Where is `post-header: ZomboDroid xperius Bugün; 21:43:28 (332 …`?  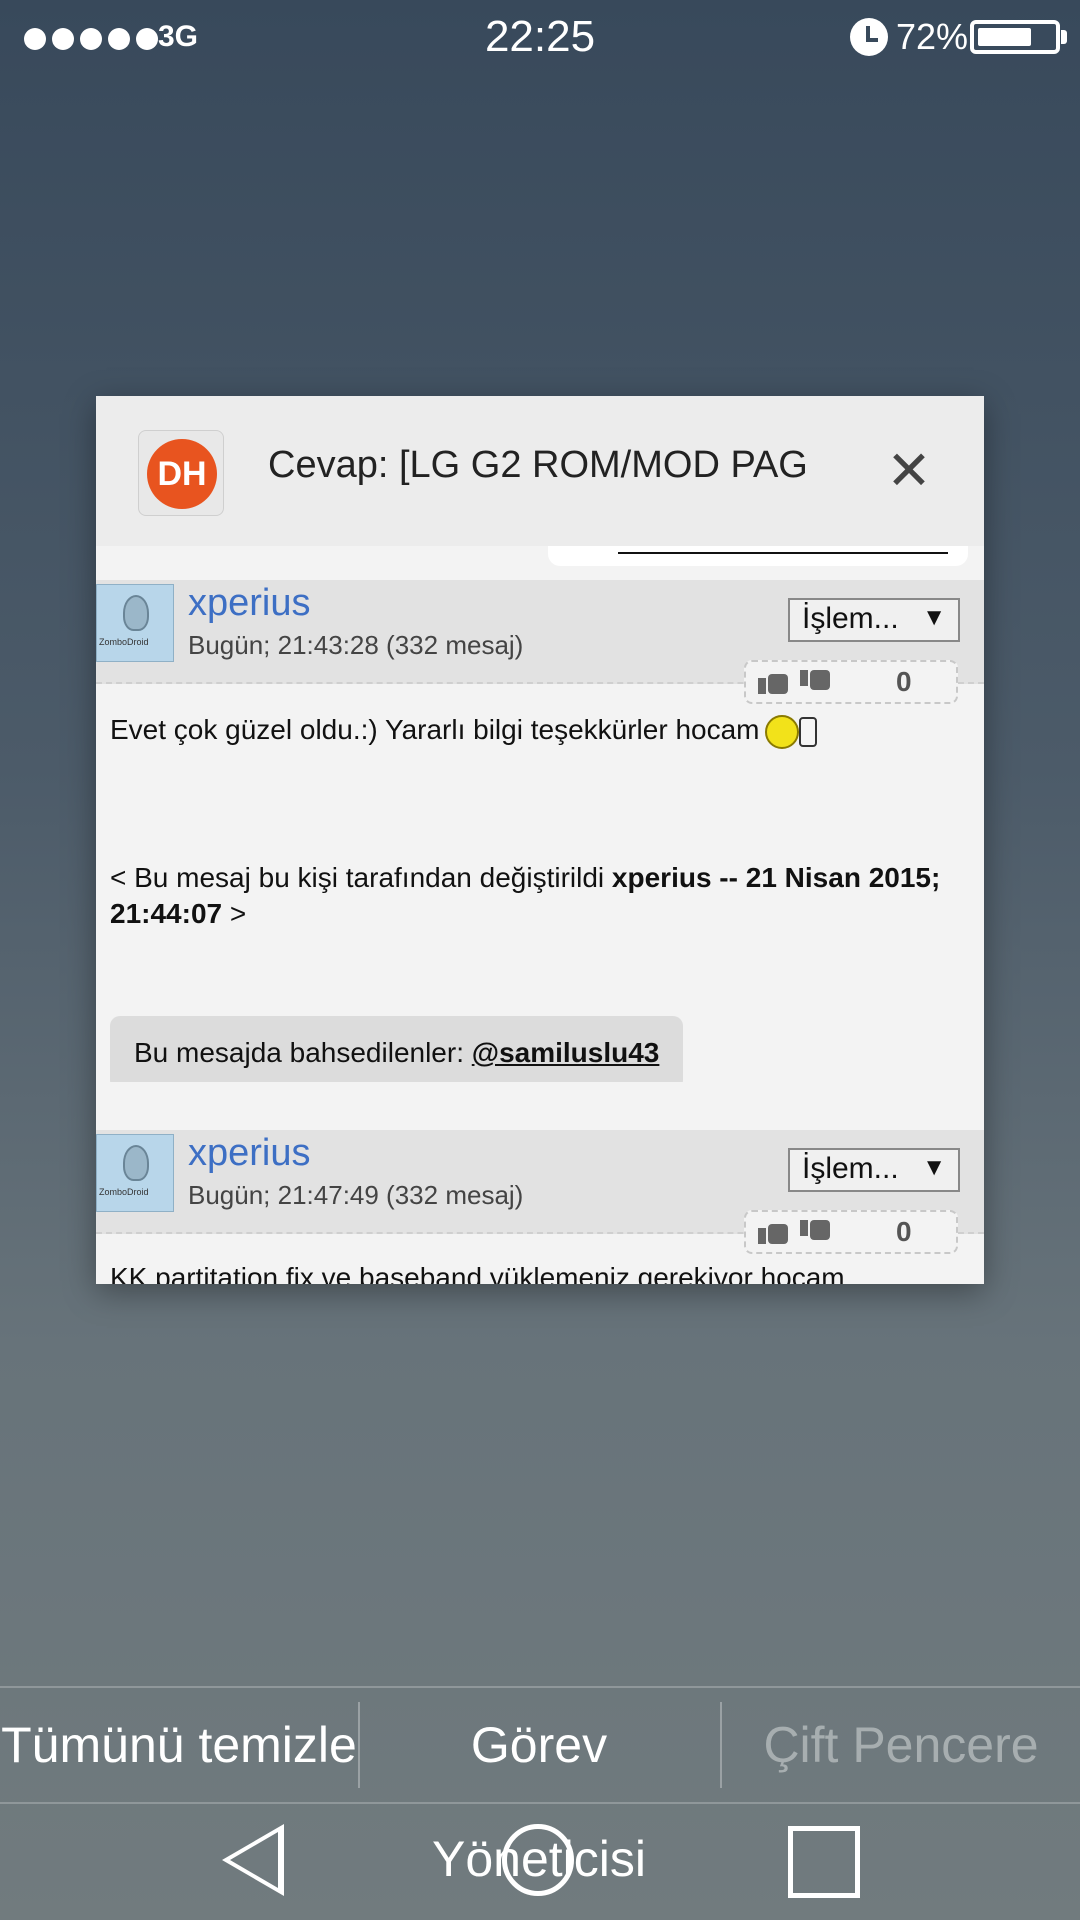
post-header: ZomboDroid xperius Bugün; 21:43:28 (332 … is located at coordinates (540, 642).